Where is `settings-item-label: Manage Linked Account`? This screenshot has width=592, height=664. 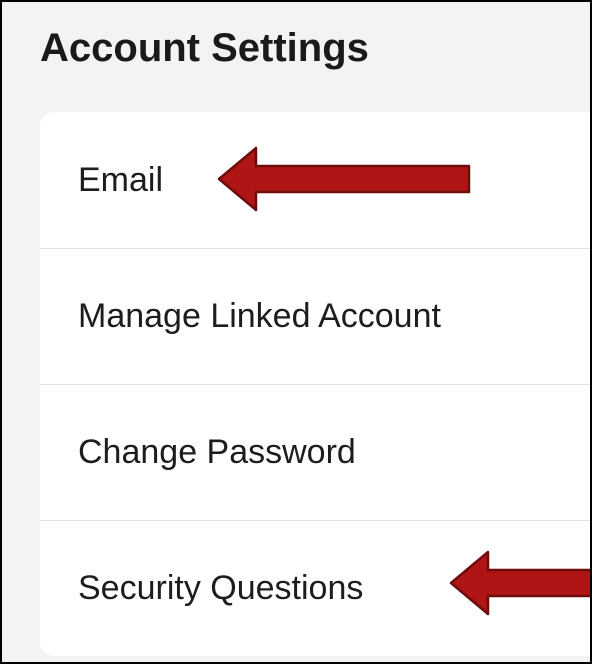 settings-item-label: Manage Linked Account is located at coordinates (259, 316).